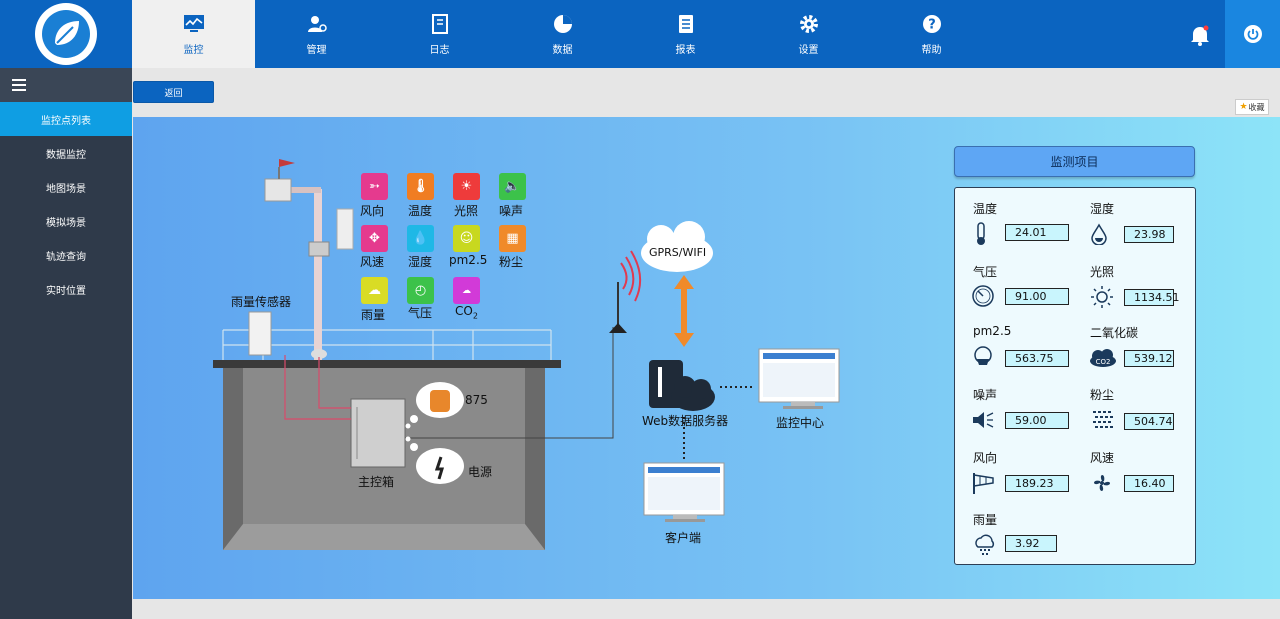  I want to click on gprs-label: GPRS/WIFI, so click(678, 252).